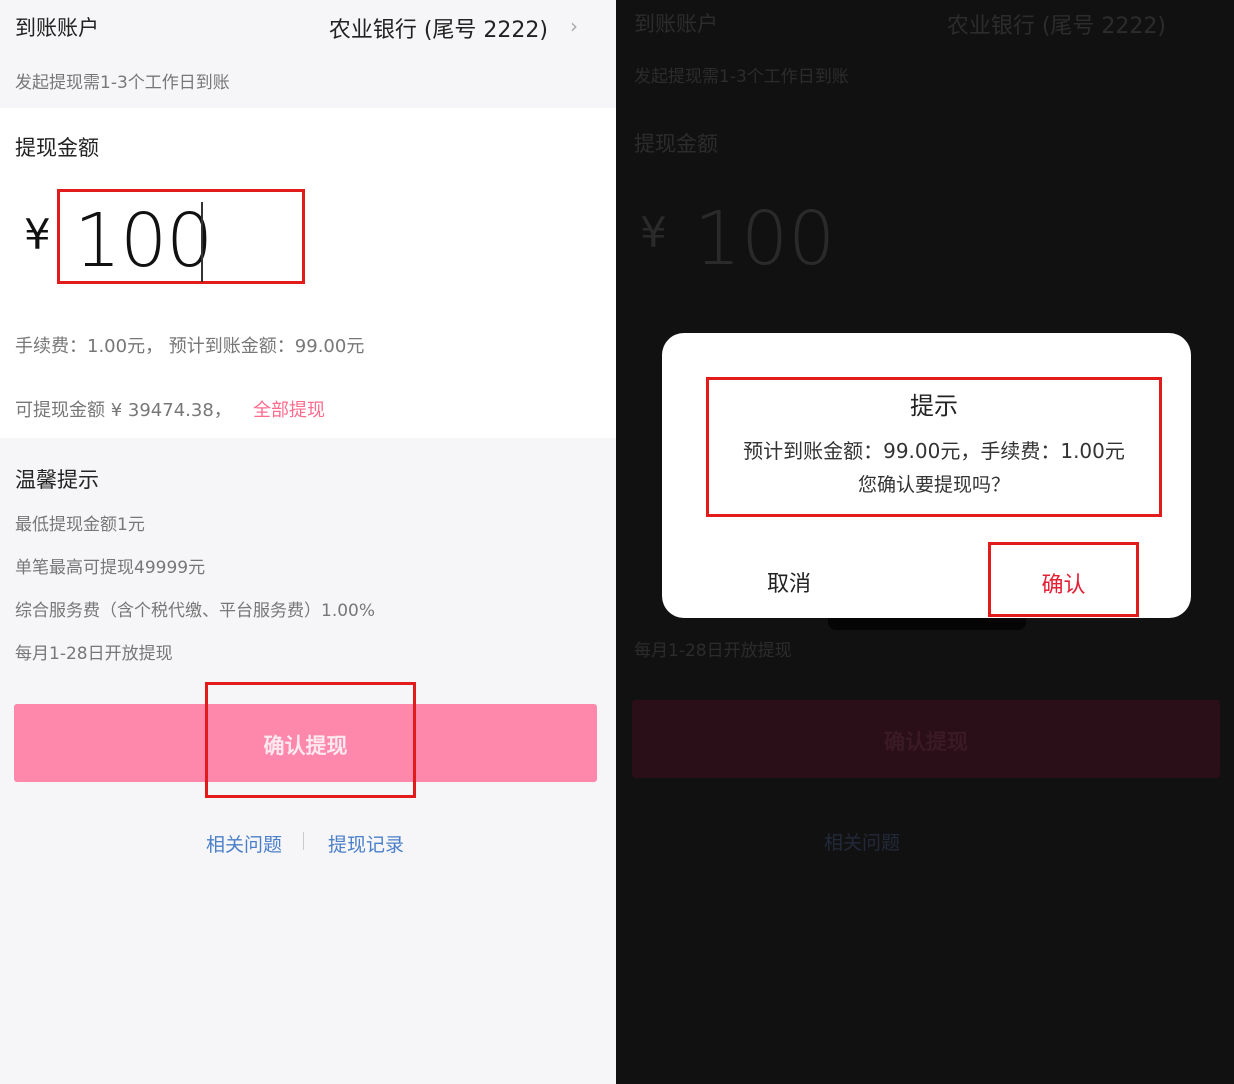 This screenshot has width=1234, height=1084. I want to click on amount-value: 100, so click(143, 241).